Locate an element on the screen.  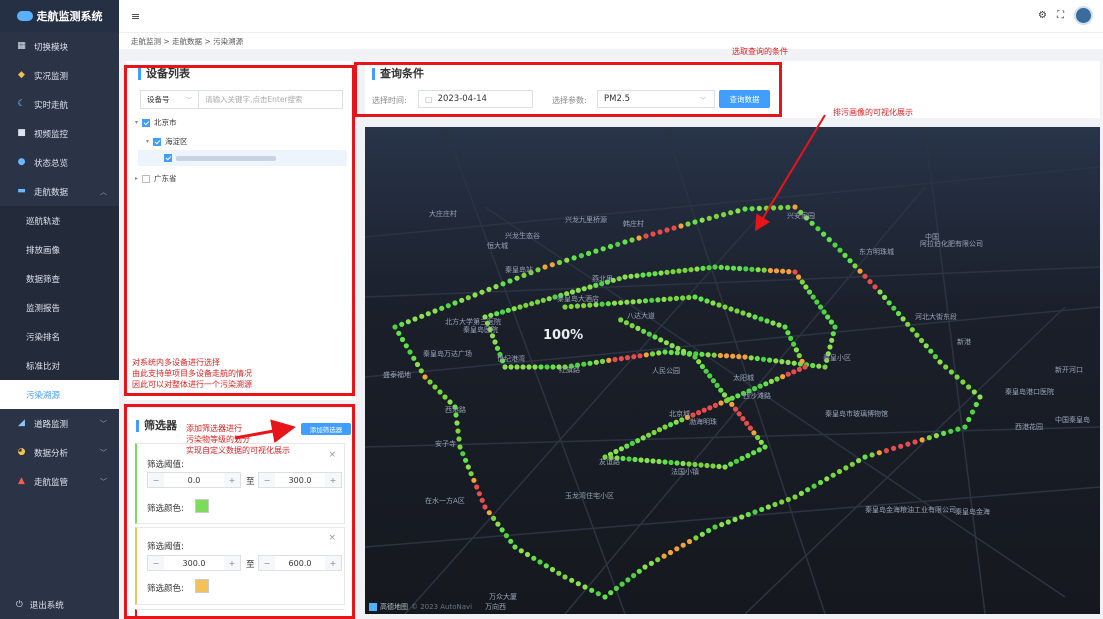
min-stepper: −0.0 + is located at coordinates (194, 480).